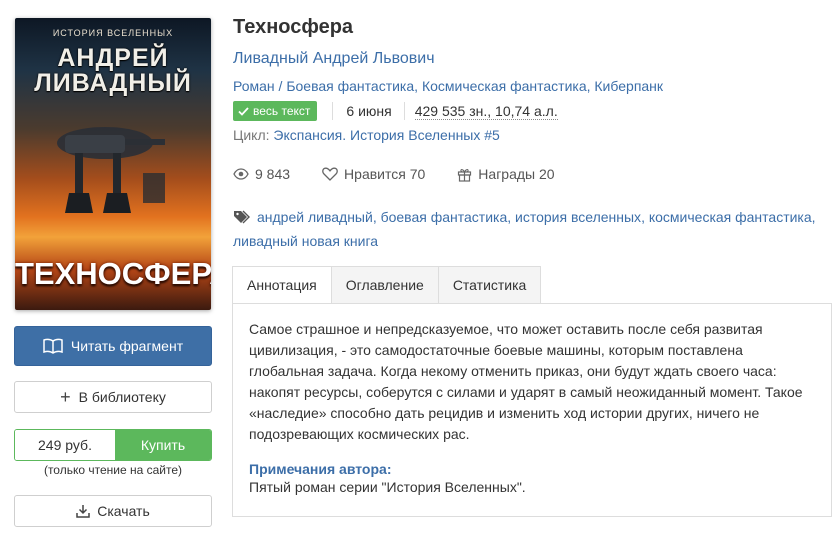 This screenshot has width=840, height=538. I want to click on views-count: 9 843, so click(273, 174).